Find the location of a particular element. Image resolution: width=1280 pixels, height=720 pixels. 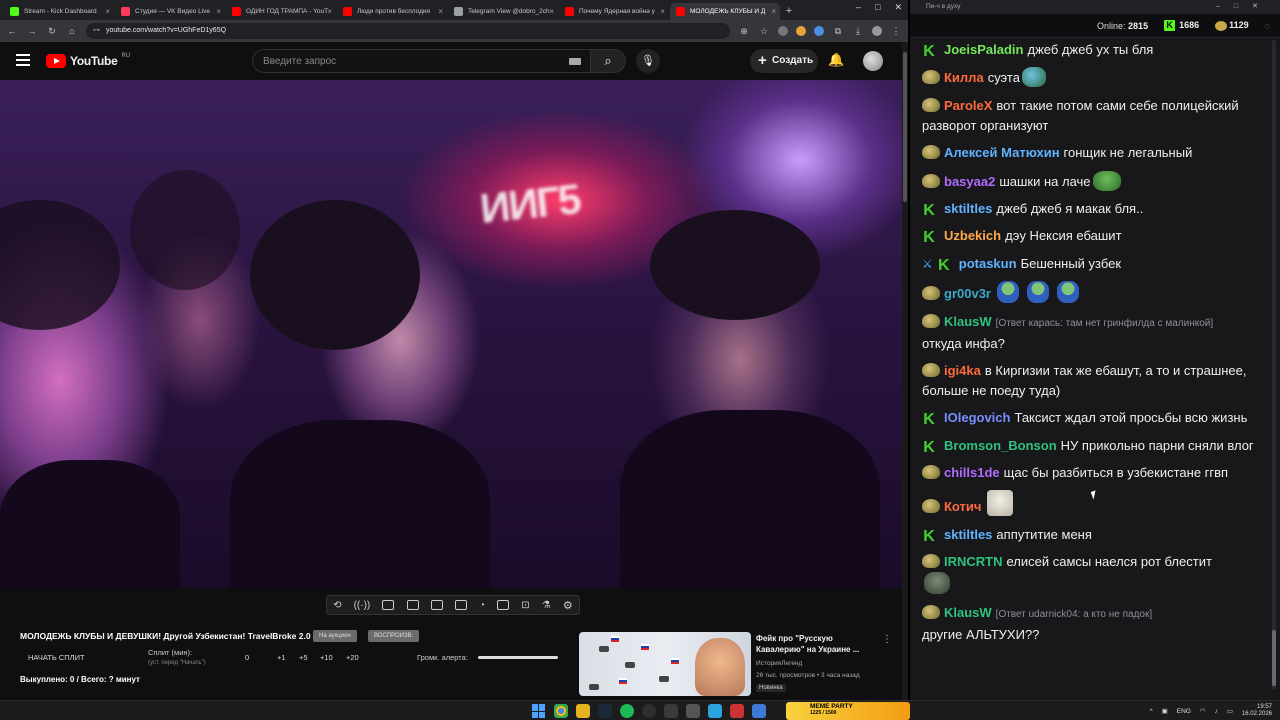

create-button: + Создать is located at coordinates (784, 61).